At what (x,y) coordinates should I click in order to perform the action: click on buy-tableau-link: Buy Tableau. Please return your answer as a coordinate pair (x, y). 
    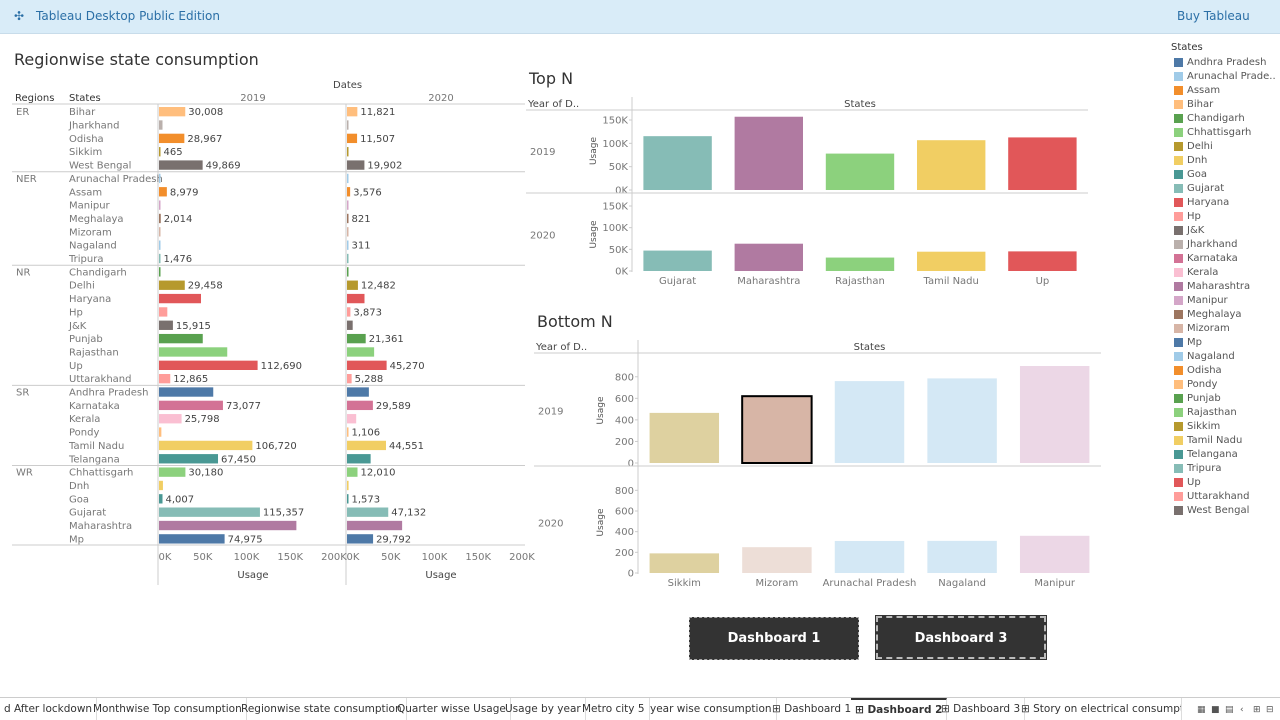
    Looking at the image, I should click on (1213, 16).